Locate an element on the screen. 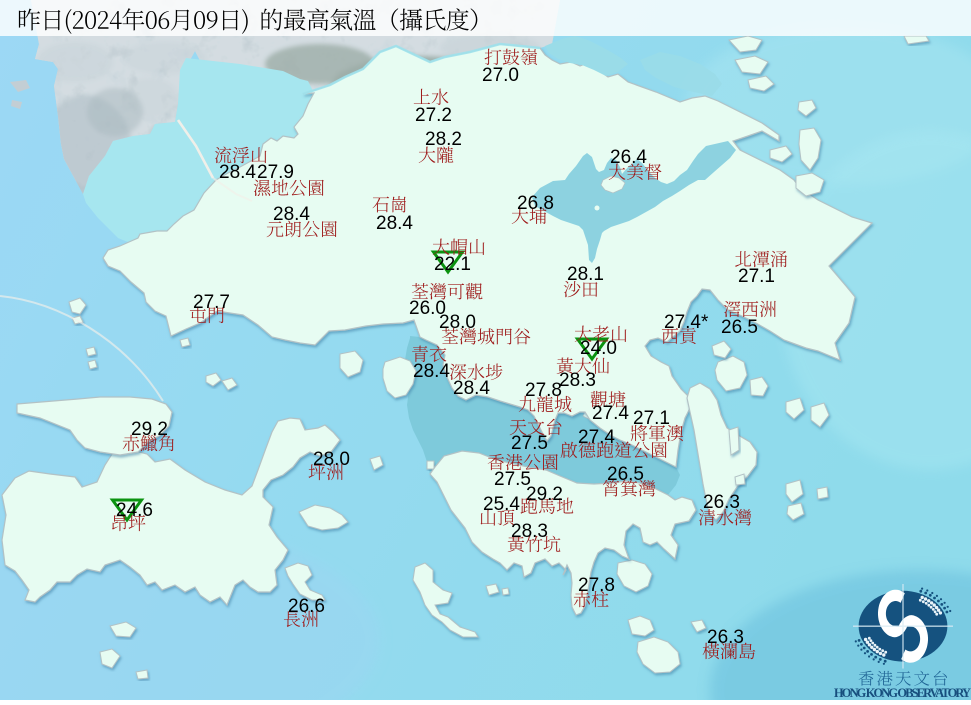 The width and height of the screenshot is (971, 705). svg-text: 27.4* is located at coordinates (686, 322).